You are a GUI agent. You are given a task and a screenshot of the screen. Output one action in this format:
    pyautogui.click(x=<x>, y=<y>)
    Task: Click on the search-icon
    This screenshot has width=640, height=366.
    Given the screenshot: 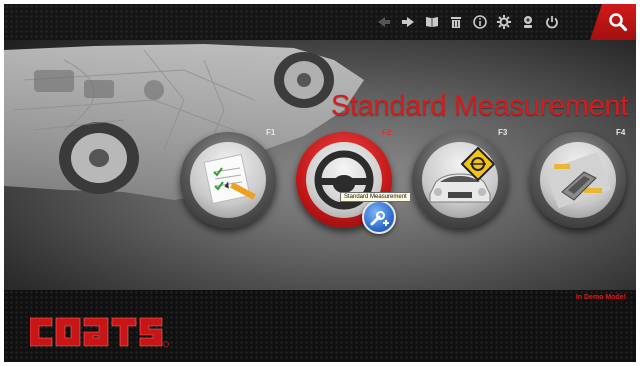 What is the action you would take?
    pyautogui.click(x=618, y=24)
    